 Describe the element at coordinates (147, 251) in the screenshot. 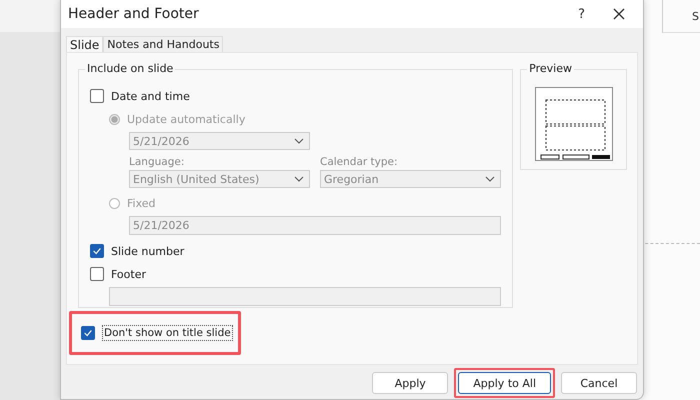

I see `checkbox-label: Slide number` at that location.